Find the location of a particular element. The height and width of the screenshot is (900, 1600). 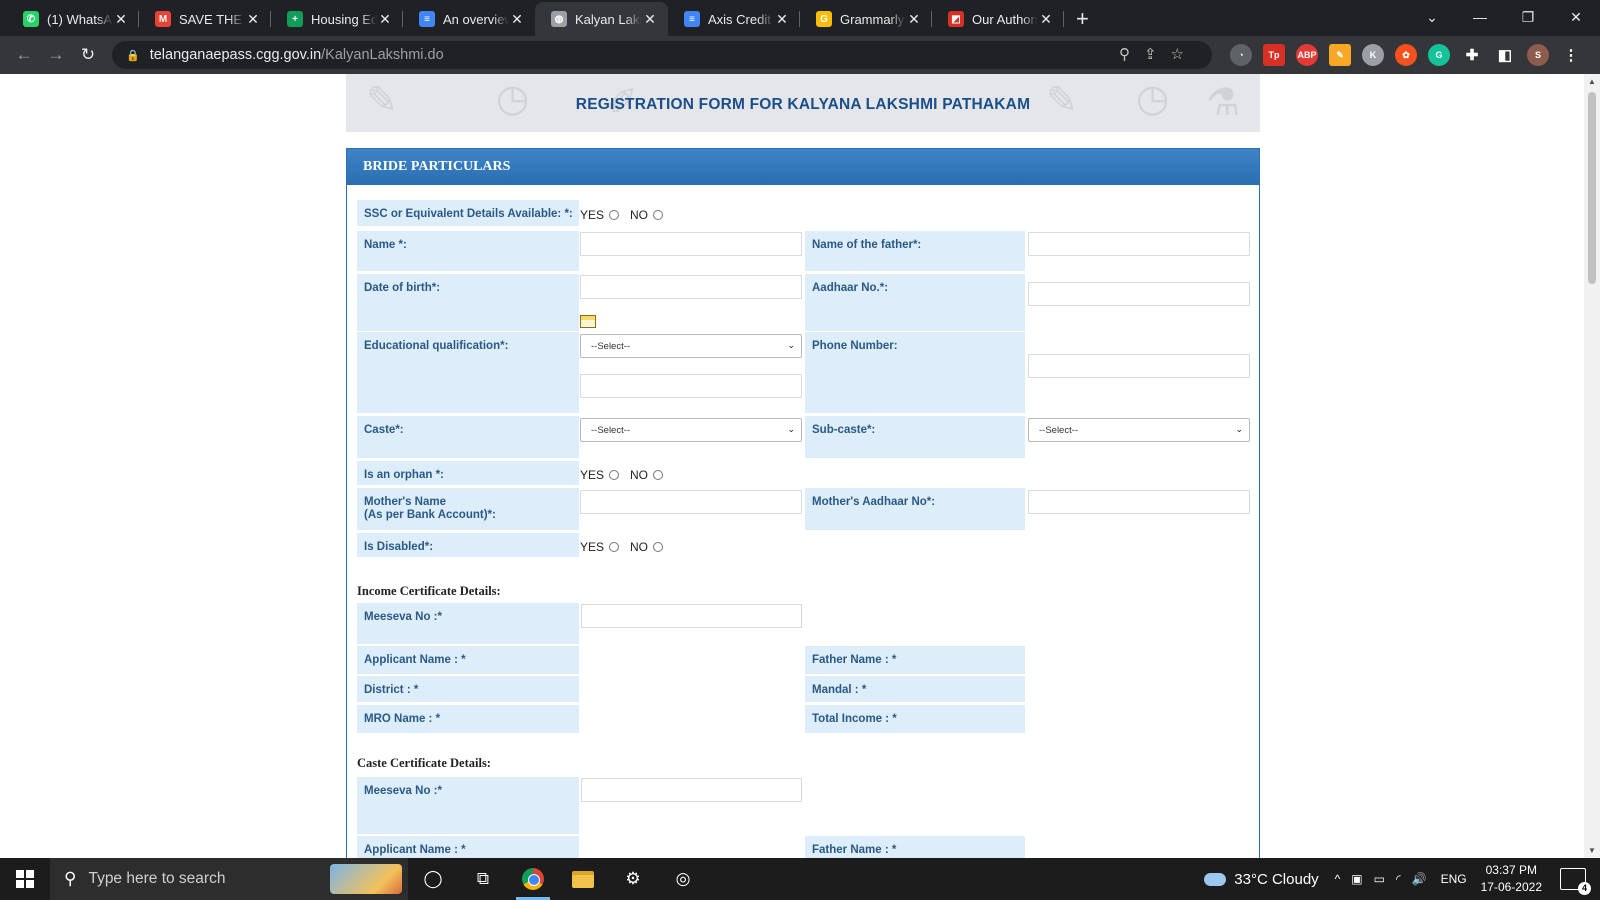

mother-name-label: Mother's Name (As per Bank Account)*: is located at coordinates (468, 509).